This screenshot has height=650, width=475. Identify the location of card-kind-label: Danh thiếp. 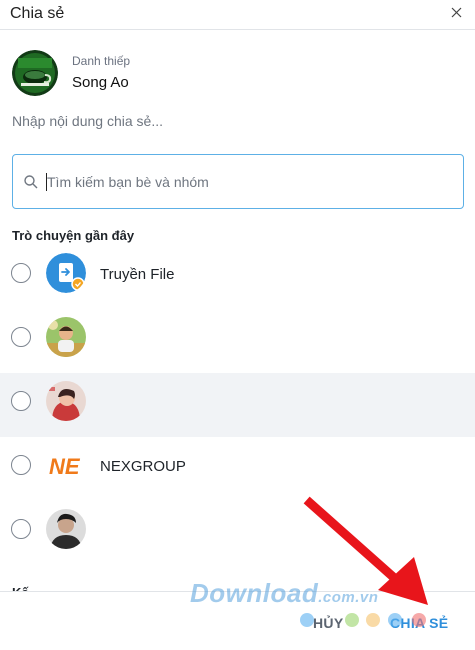
(101, 61).